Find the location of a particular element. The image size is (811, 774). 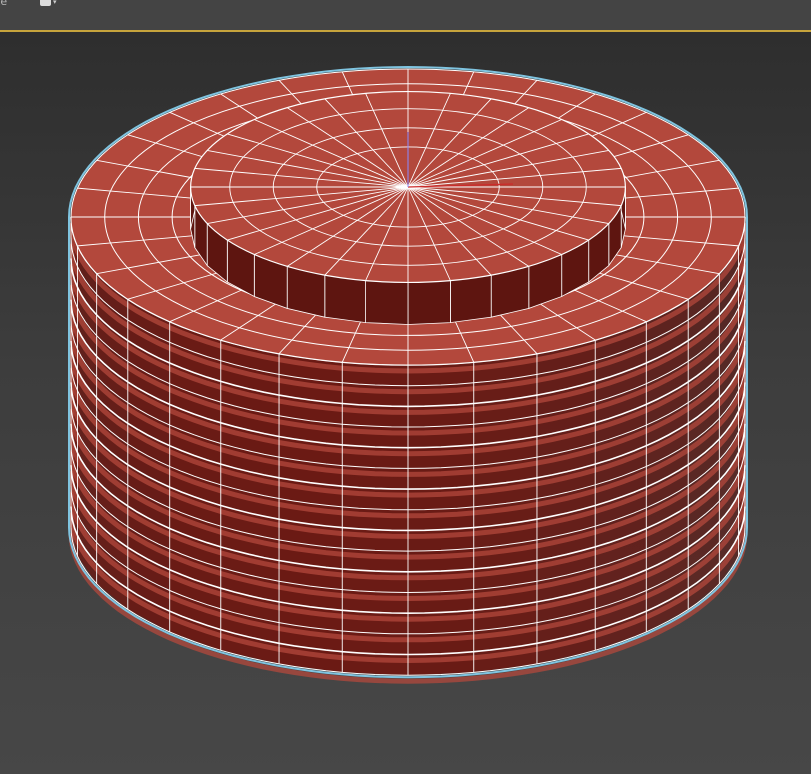

chevron-down-icon: ▾ is located at coordinates (55, 3).